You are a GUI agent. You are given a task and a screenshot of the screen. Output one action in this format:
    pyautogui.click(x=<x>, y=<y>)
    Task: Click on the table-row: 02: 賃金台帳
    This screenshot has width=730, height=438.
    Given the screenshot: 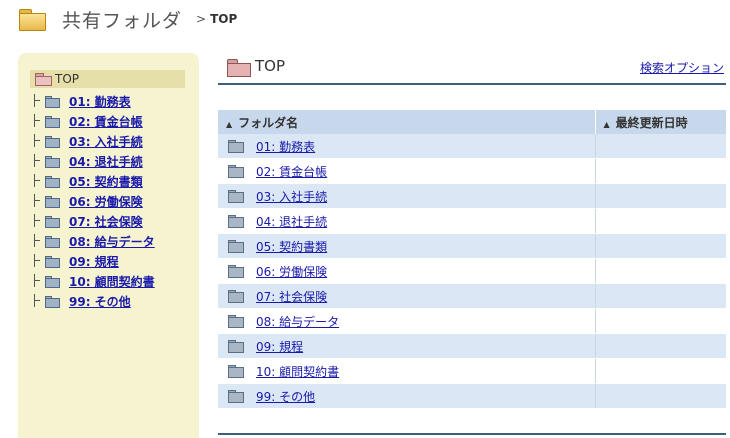 What is the action you would take?
    pyautogui.click(x=472, y=171)
    